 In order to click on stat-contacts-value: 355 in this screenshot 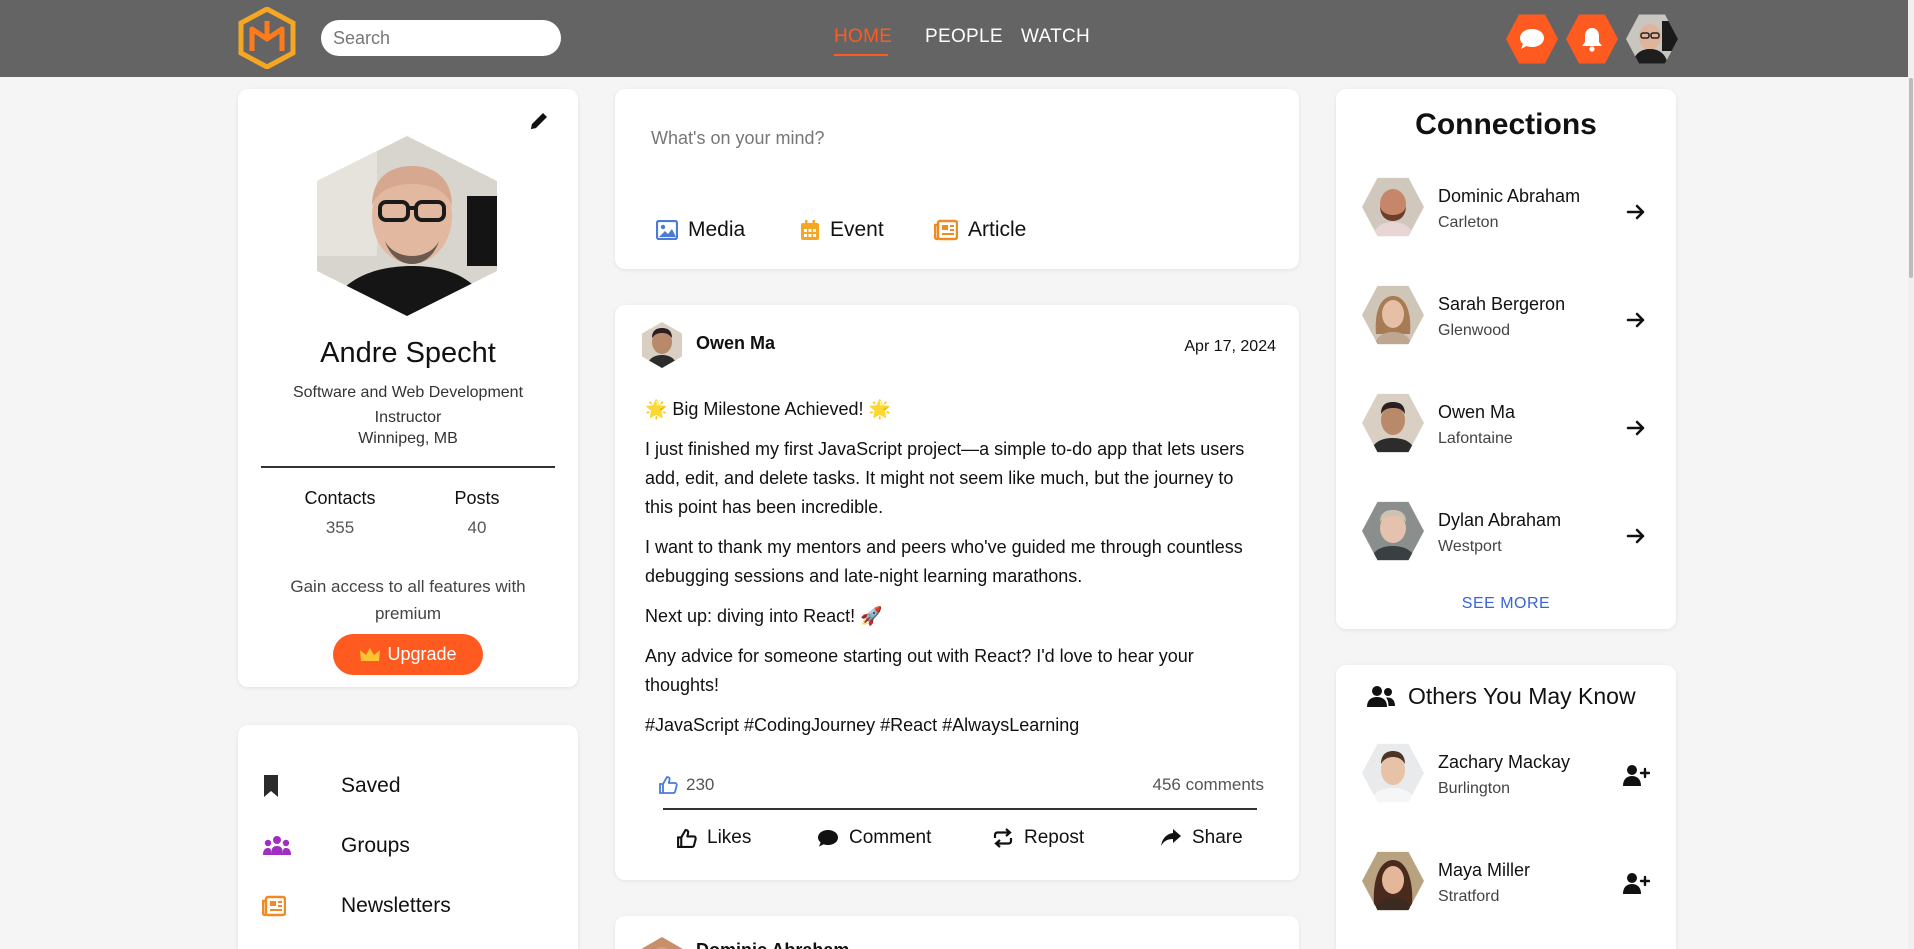, I will do `click(340, 528)`.